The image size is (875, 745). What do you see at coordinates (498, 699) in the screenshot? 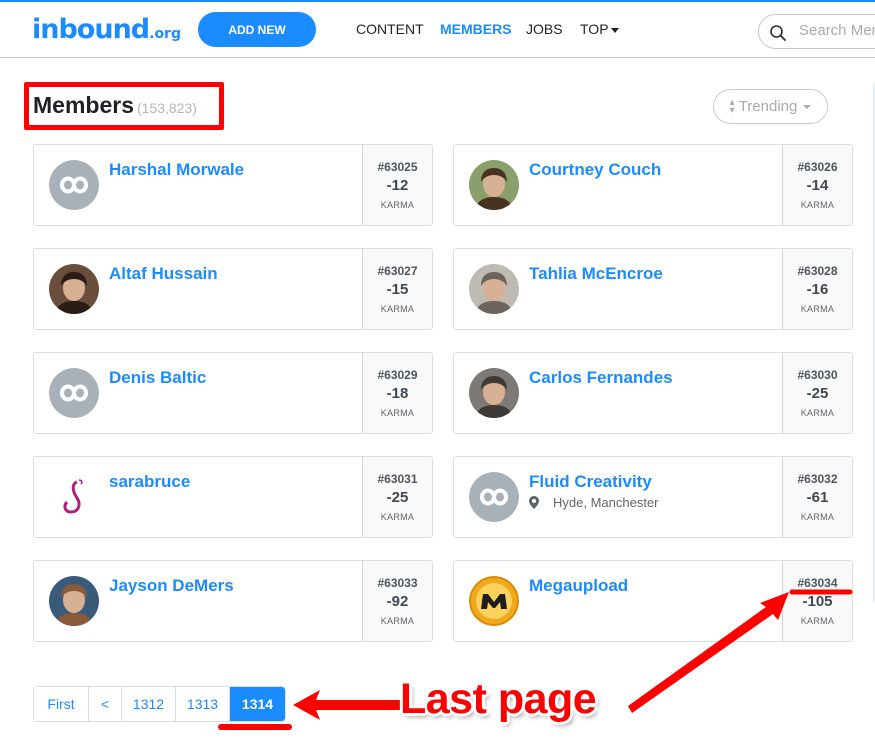
I see `annotation-label: Last page` at bounding box center [498, 699].